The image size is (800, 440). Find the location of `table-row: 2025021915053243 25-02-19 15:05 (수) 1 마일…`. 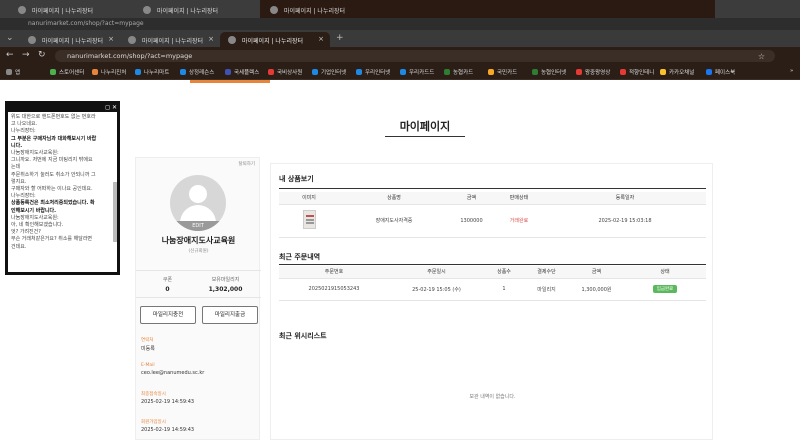

table-row: 2025021915053243 25-02-19 15:05 (수) 1 마일… is located at coordinates (492, 289).